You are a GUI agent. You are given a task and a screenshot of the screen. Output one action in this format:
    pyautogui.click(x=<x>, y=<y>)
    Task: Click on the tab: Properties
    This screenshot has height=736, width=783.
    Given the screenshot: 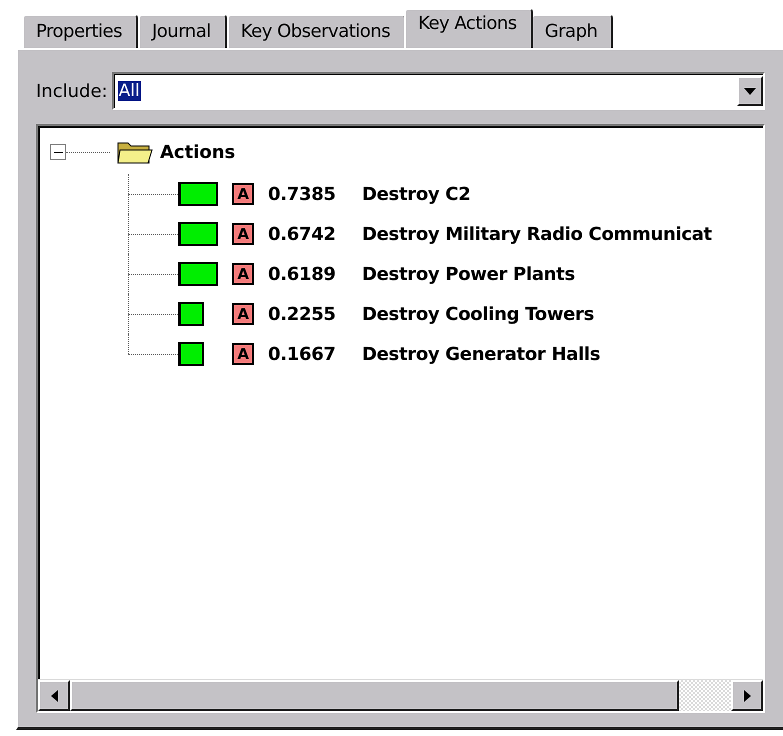 What is the action you would take?
    pyautogui.click(x=80, y=31)
    